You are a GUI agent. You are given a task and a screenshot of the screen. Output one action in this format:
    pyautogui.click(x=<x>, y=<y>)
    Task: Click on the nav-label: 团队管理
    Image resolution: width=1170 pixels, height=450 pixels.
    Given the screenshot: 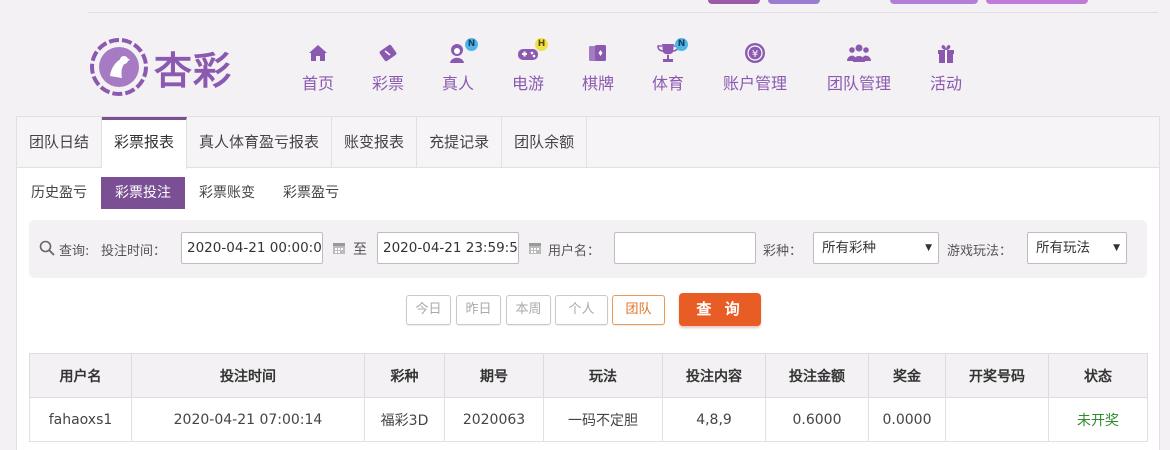 What is the action you would take?
    pyautogui.click(x=858, y=83)
    